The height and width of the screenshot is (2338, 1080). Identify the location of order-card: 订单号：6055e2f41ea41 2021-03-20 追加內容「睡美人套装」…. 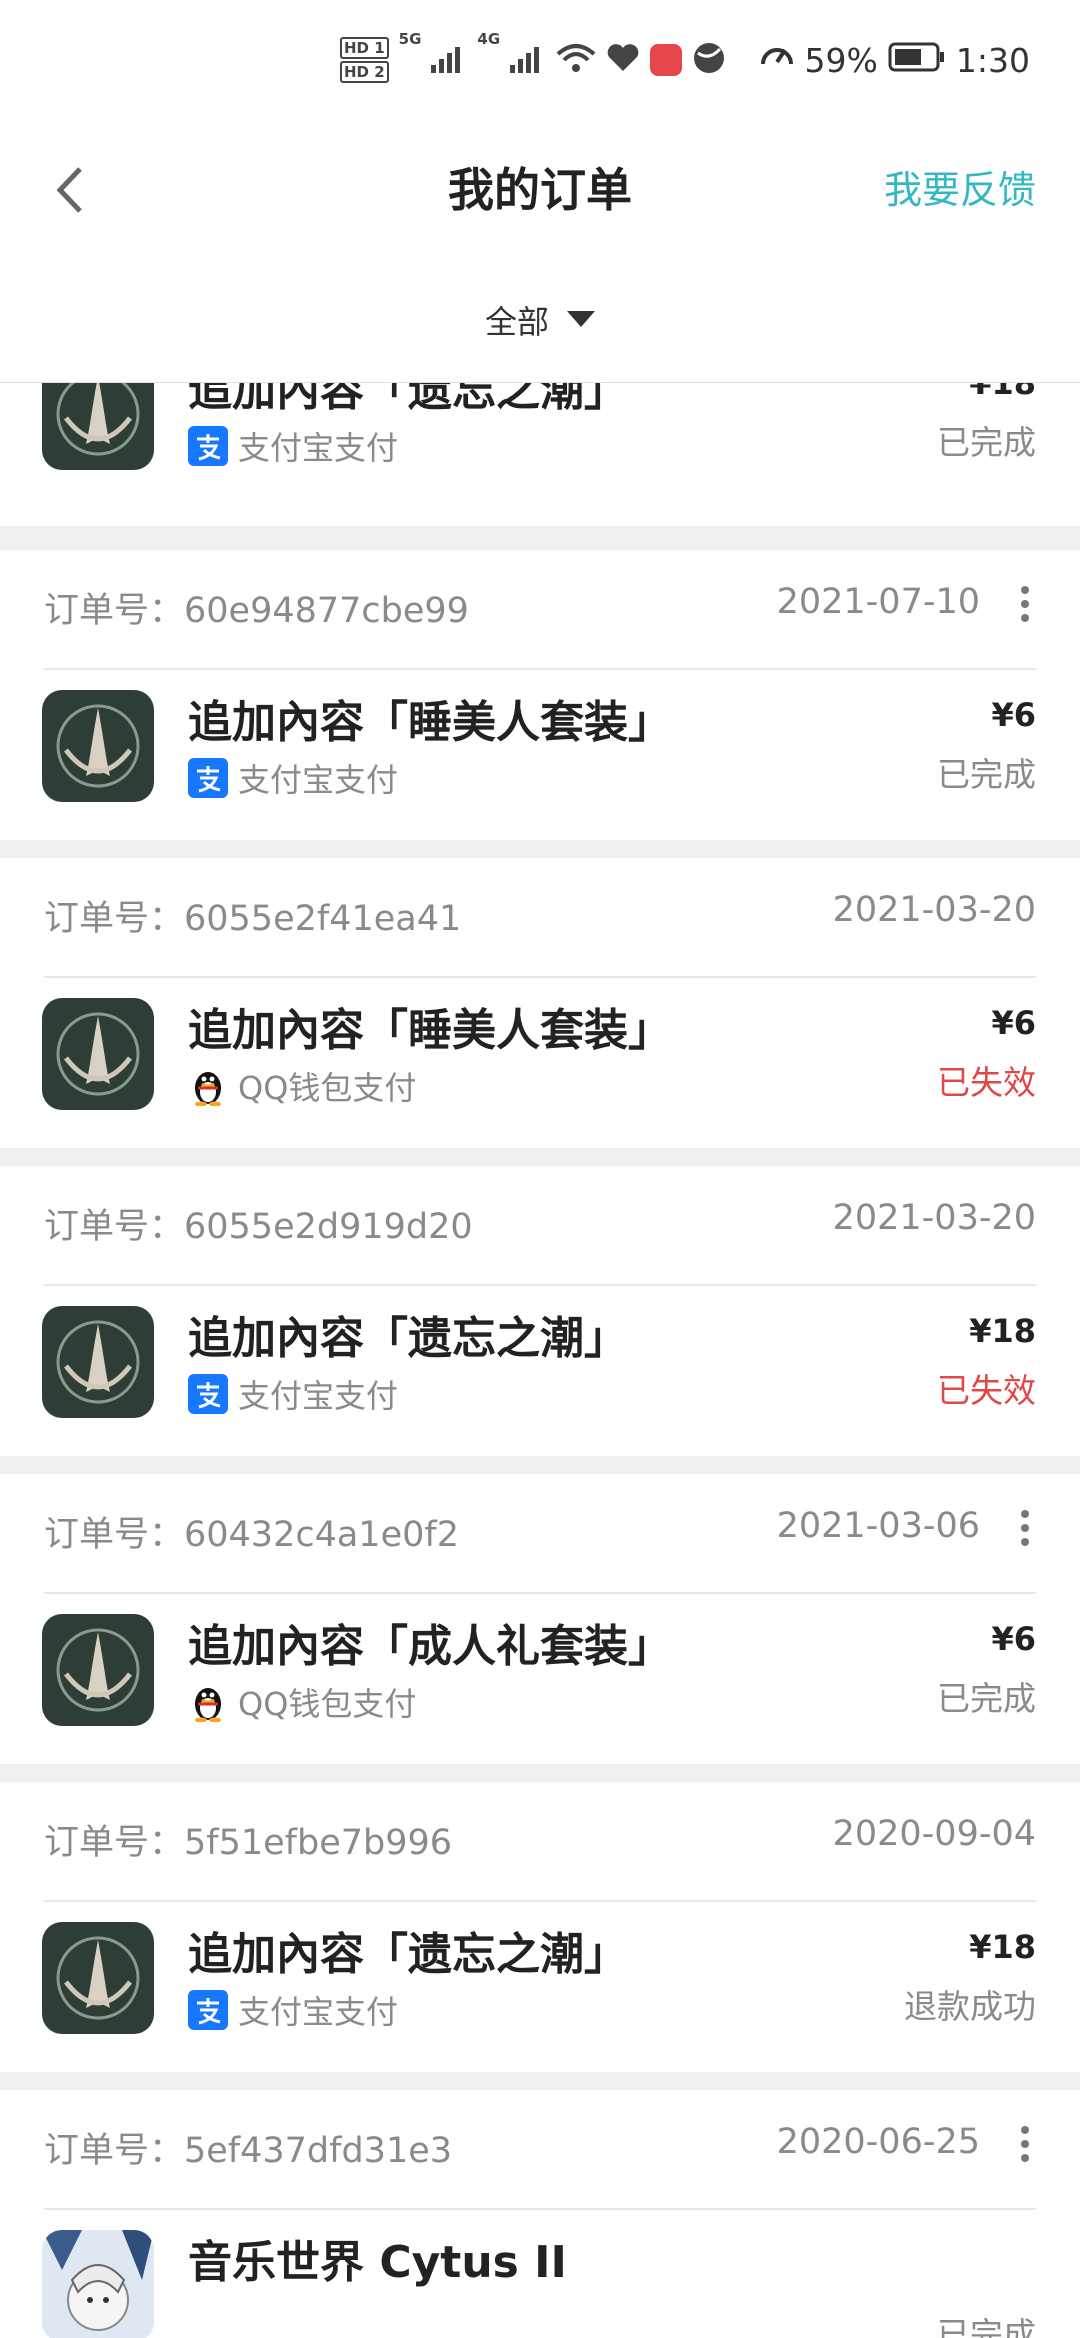
(540, 1003).